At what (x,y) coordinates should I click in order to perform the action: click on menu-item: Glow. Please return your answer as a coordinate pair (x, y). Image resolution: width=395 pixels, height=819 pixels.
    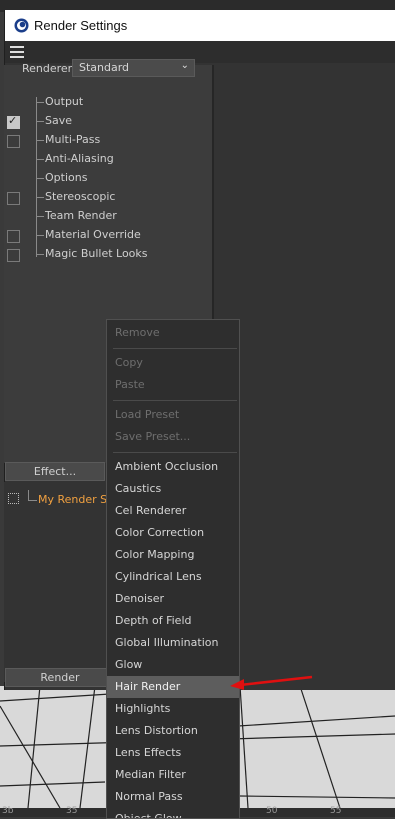
    Looking at the image, I should click on (173, 665).